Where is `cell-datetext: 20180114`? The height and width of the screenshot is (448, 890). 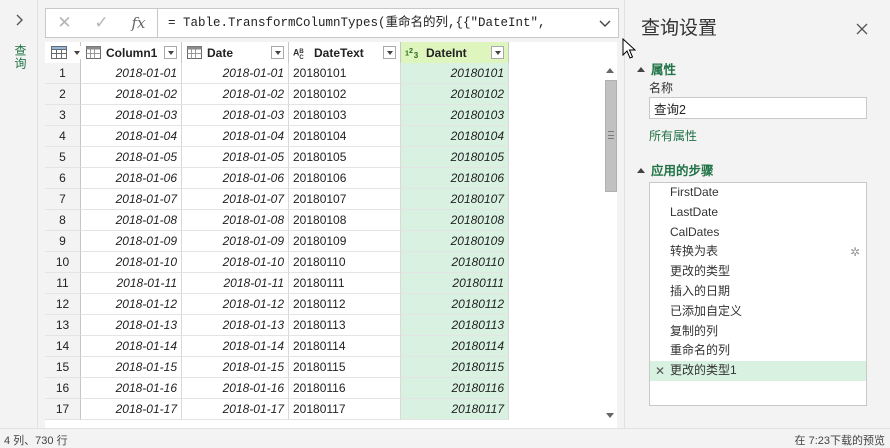
cell-datetext: 20180114 is located at coordinates (345, 346).